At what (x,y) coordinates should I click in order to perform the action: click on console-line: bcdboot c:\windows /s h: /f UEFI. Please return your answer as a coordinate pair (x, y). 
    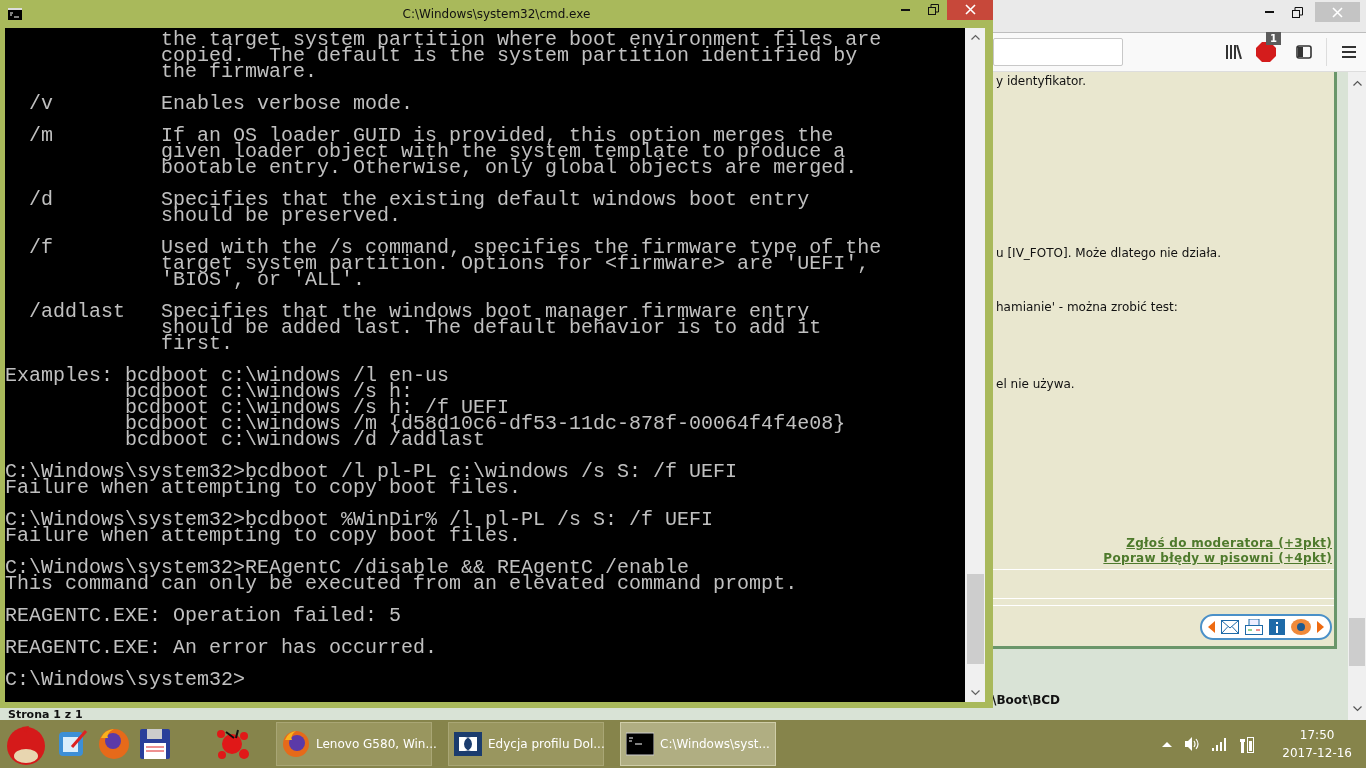
    Looking at the image, I should click on (317, 408).